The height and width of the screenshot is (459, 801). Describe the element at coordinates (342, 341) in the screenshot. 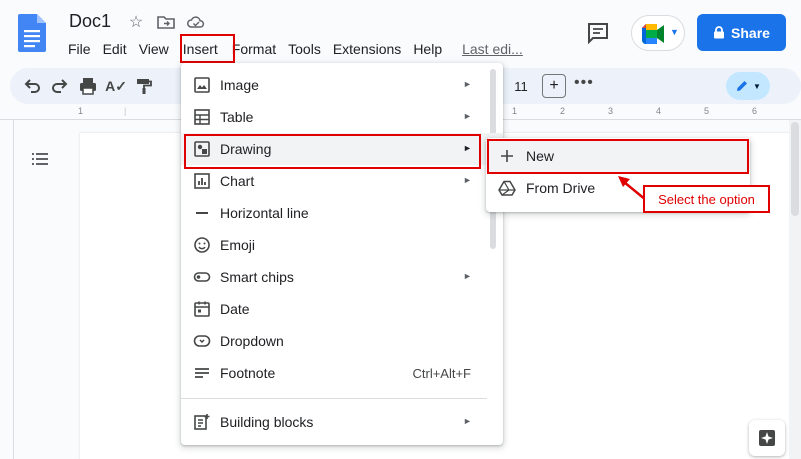

I see `menu-item-dropdown: Dropdown` at that location.